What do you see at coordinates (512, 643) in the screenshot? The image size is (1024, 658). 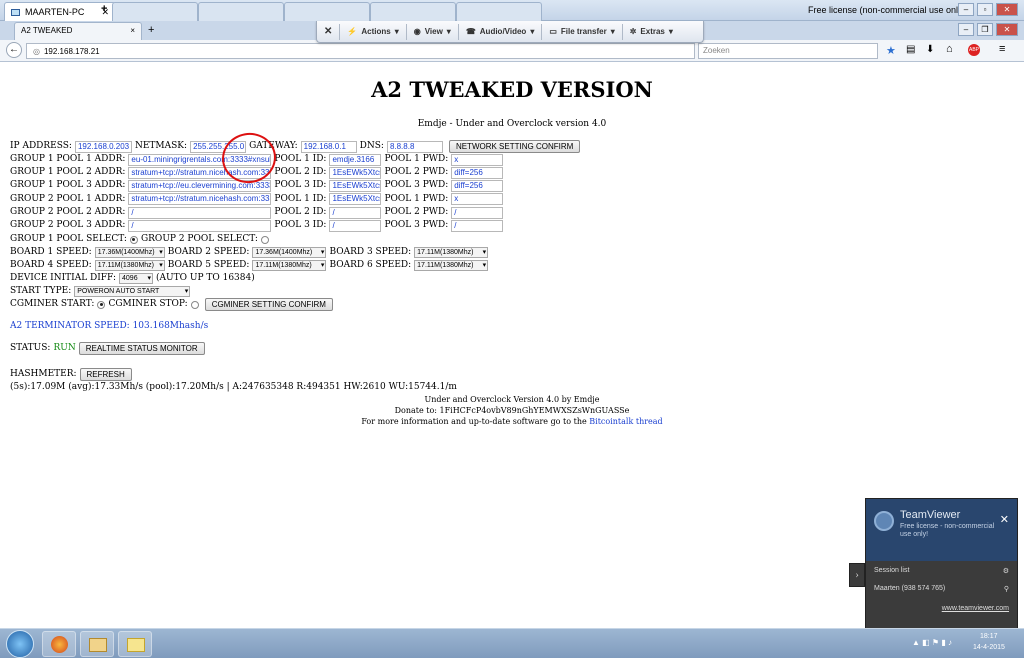 I see `windows-taskbar: ▲ ◧ ⚑ ▮ ♪ 18:17 14-4-2015` at bounding box center [512, 643].